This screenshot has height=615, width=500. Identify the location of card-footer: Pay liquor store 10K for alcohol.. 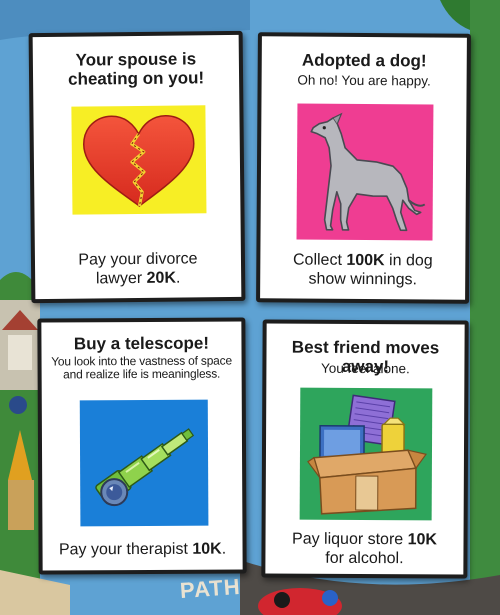
(364, 549).